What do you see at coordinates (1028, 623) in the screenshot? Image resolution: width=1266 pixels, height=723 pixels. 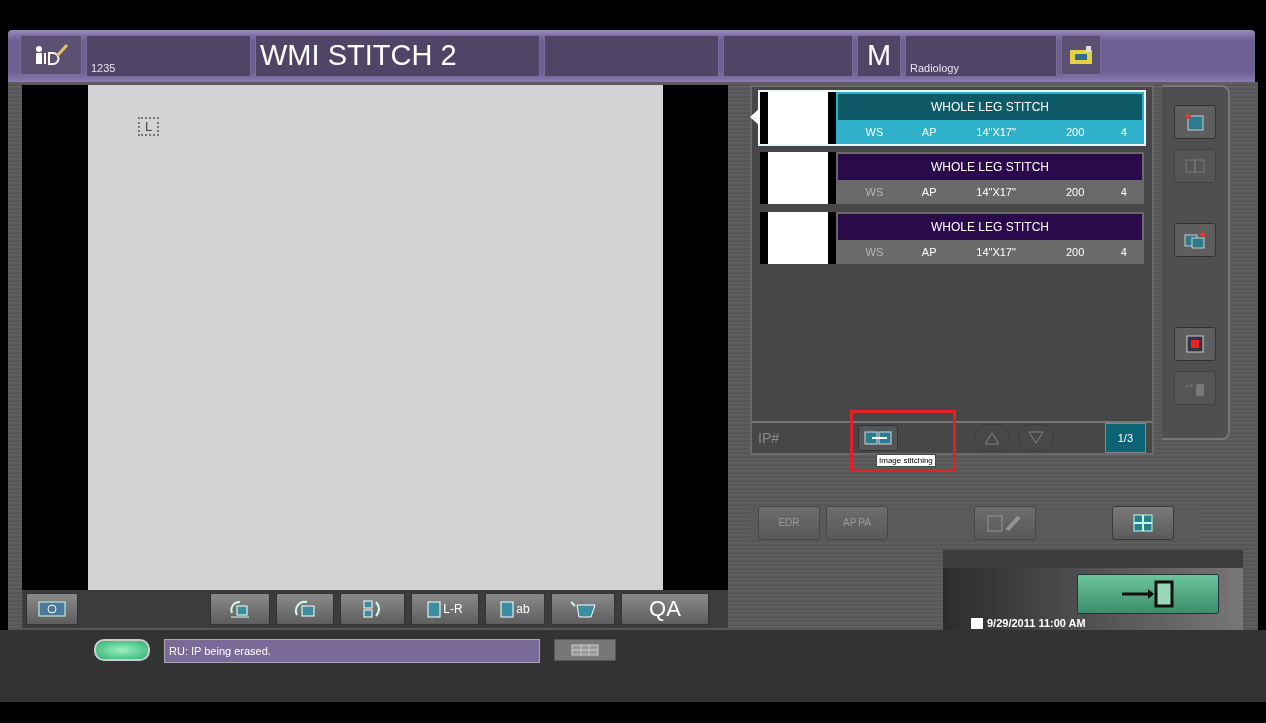 I see `date-time: 9/29/2011 11:00 AM` at bounding box center [1028, 623].